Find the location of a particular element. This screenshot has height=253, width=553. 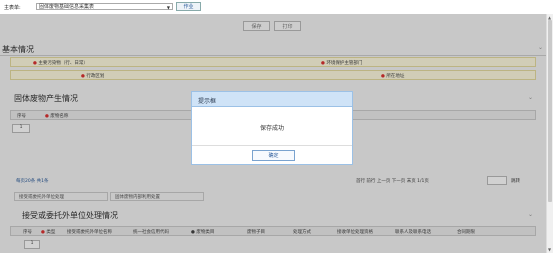

dialog-message: 保存成功 is located at coordinates (271, 128).